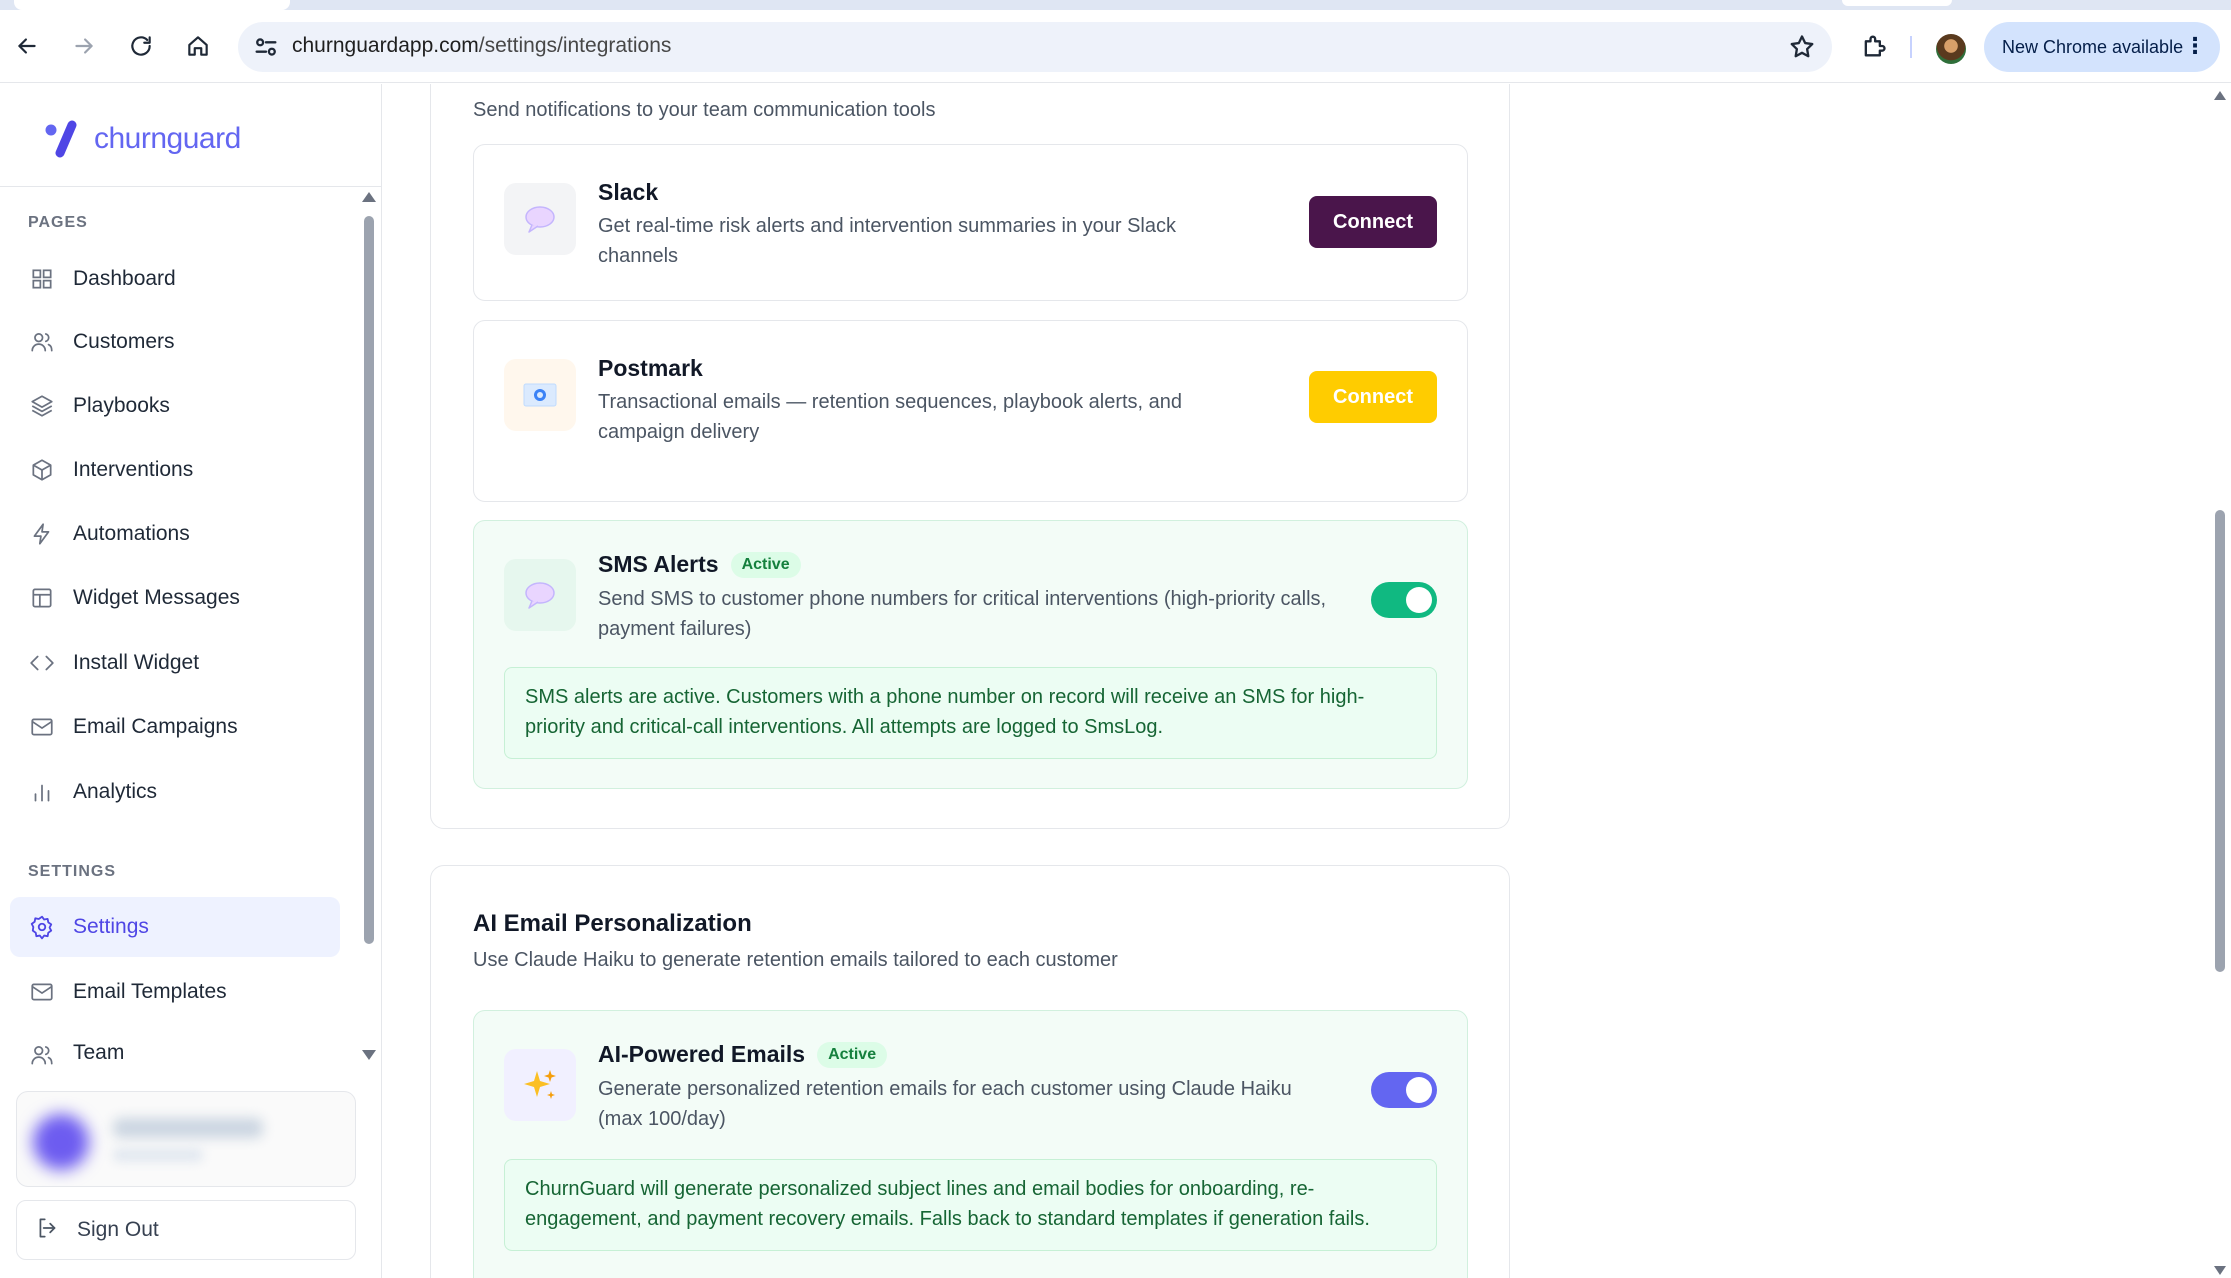  What do you see at coordinates (124, 341) in the screenshot?
I see `sidebar-item-label: Customers` at bounding box center [124, 341].